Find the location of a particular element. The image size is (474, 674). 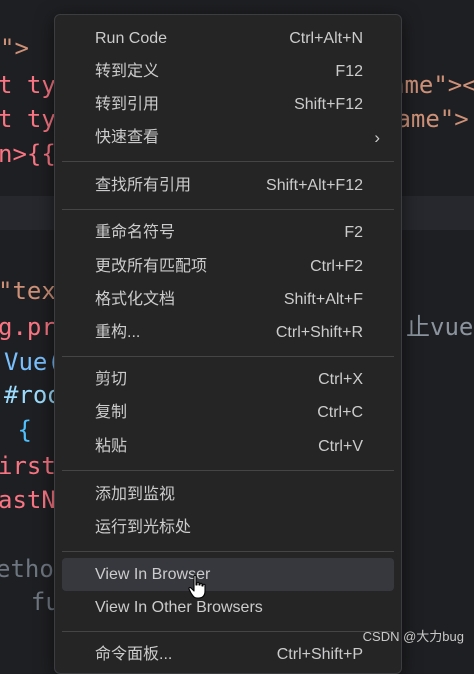

menu-item-shortcut: F2 is located at coordinates (353, 232).